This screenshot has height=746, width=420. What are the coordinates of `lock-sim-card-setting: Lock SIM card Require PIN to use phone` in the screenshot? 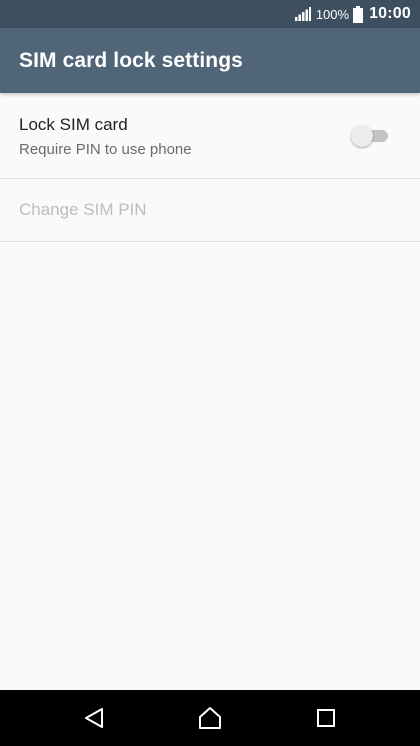 It's located at (210, 136).